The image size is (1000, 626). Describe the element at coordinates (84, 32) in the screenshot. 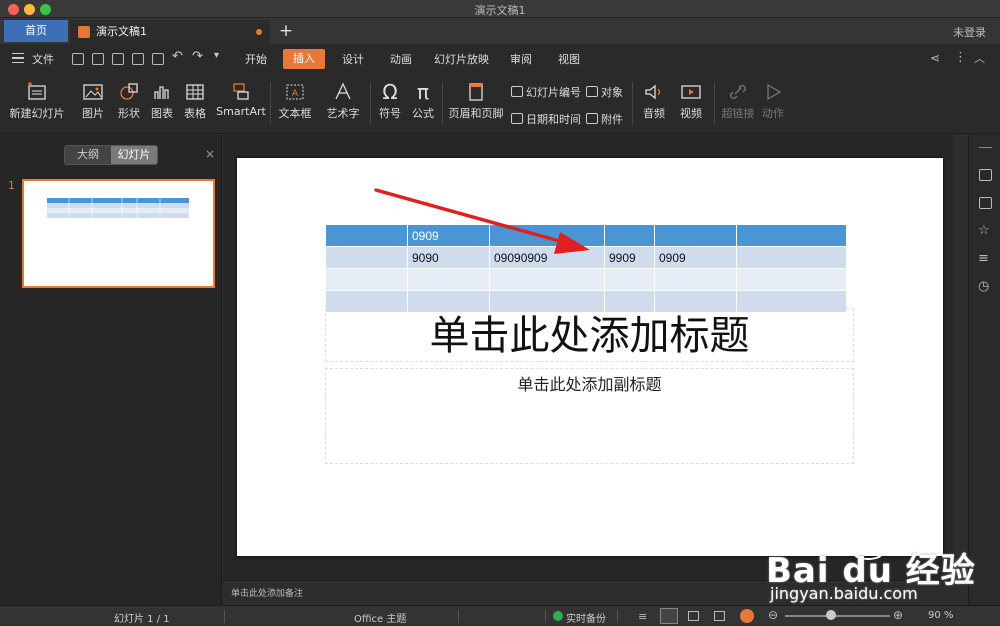

I see `presentation-icon` at that location.